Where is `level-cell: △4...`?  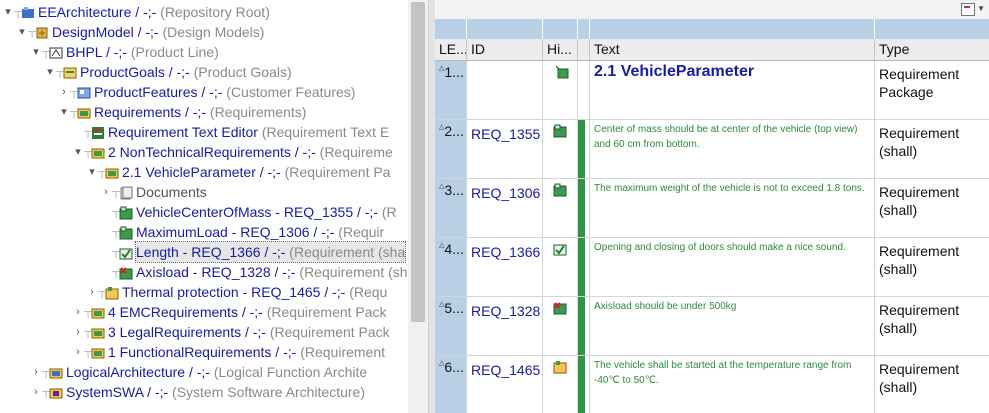 level-cell: △4... is located at coordinates (451, 267).